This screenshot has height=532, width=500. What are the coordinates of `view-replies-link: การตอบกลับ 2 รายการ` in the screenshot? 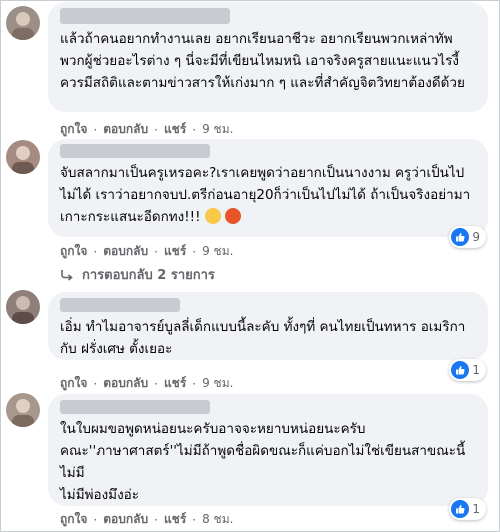 It's located at (137, 274).